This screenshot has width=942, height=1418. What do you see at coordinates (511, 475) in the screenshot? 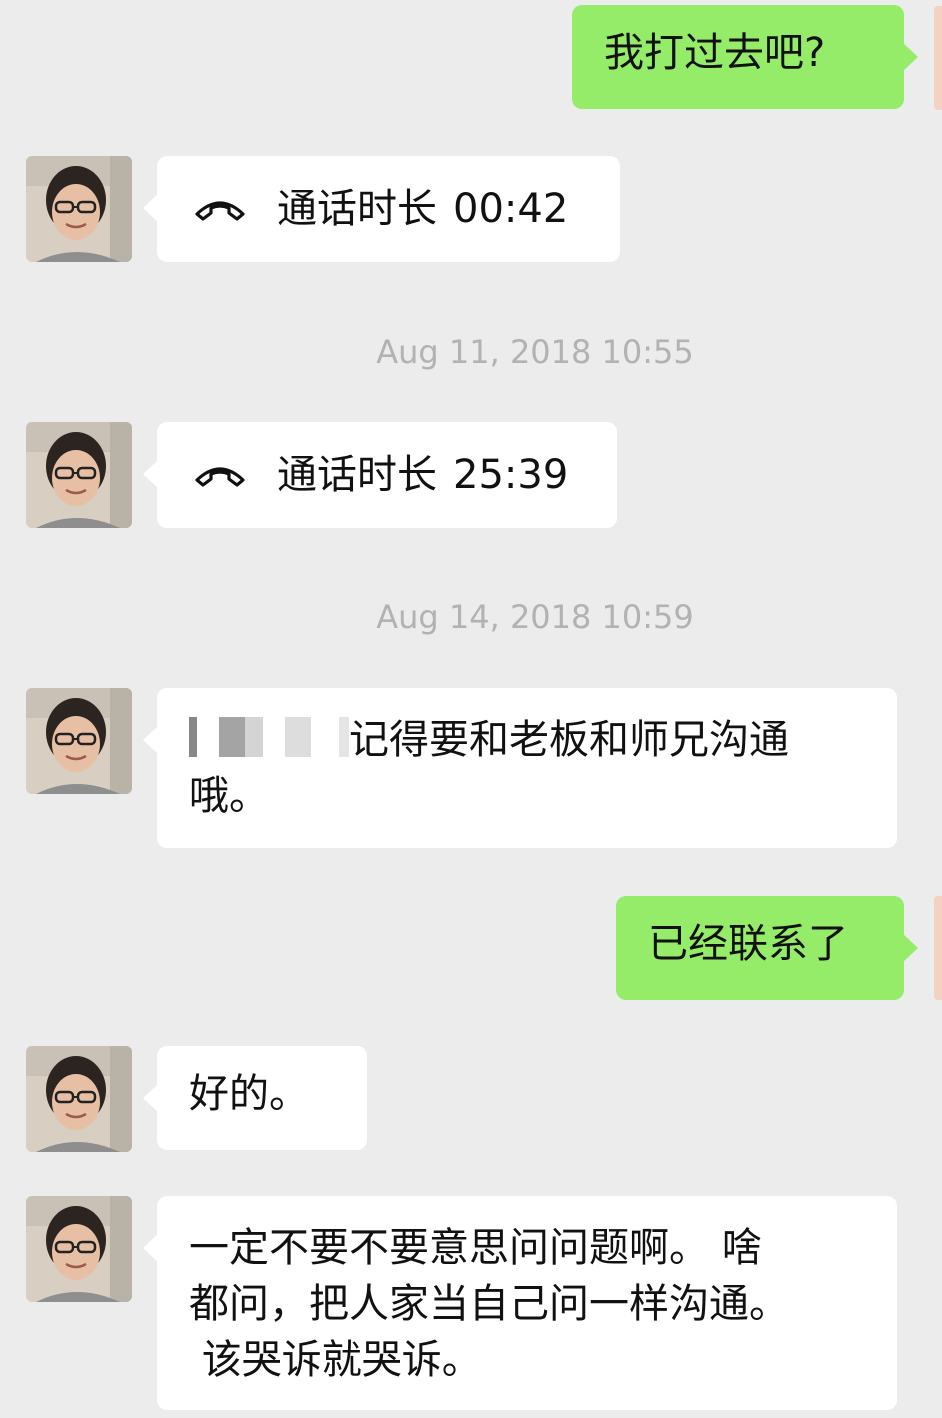
I see `call-duration: 25:39` at bounding box center [511, 475].